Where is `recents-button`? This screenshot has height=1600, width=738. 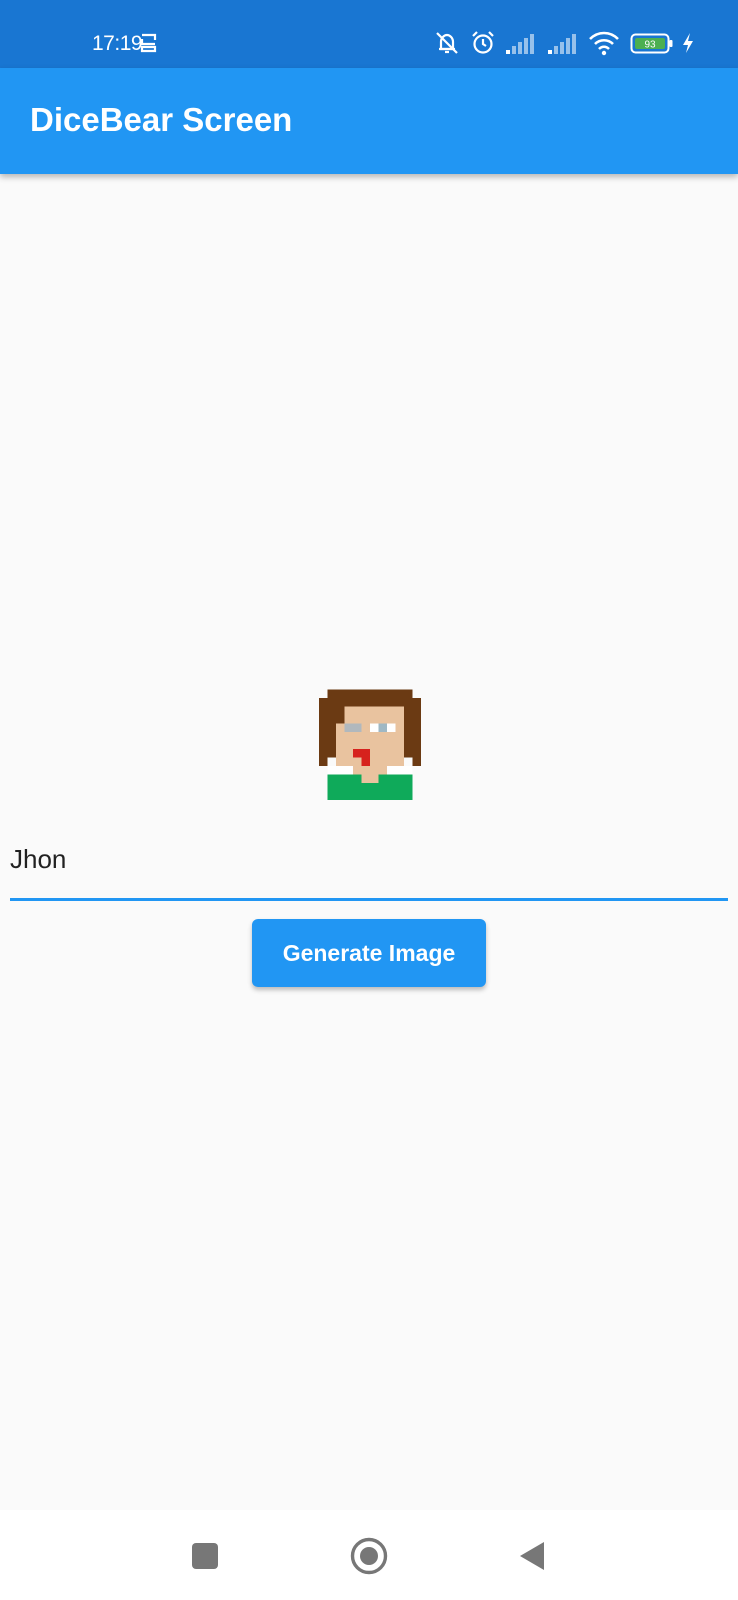
recents-button is located at coordinates (205, 1556).